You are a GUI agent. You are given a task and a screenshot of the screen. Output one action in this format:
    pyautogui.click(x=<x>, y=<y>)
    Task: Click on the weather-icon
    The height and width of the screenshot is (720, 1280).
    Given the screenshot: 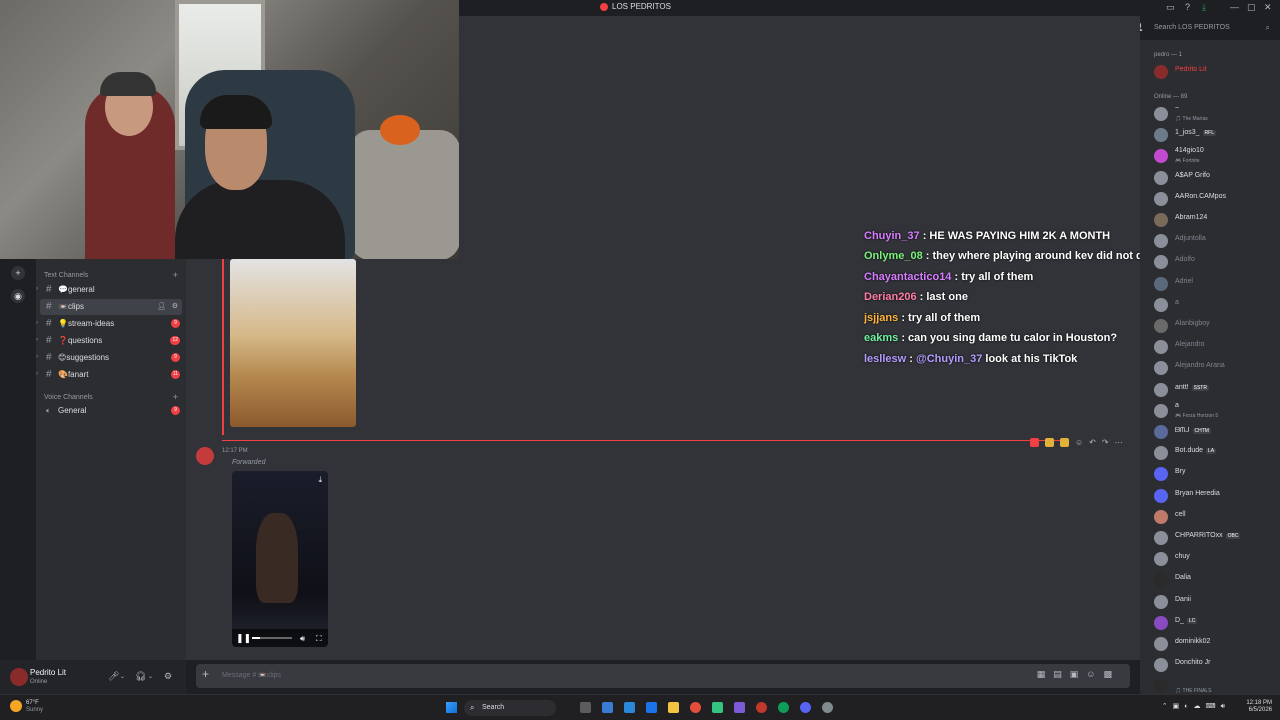 What is the action you would take?
    pyautogui.click(x=16, y=706)
    